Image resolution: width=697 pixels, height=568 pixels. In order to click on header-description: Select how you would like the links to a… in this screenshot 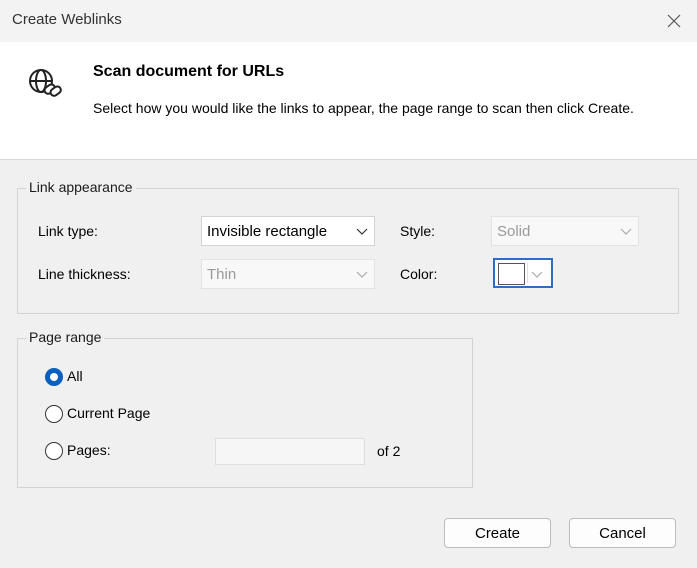, I will do `click(363, 108)`.